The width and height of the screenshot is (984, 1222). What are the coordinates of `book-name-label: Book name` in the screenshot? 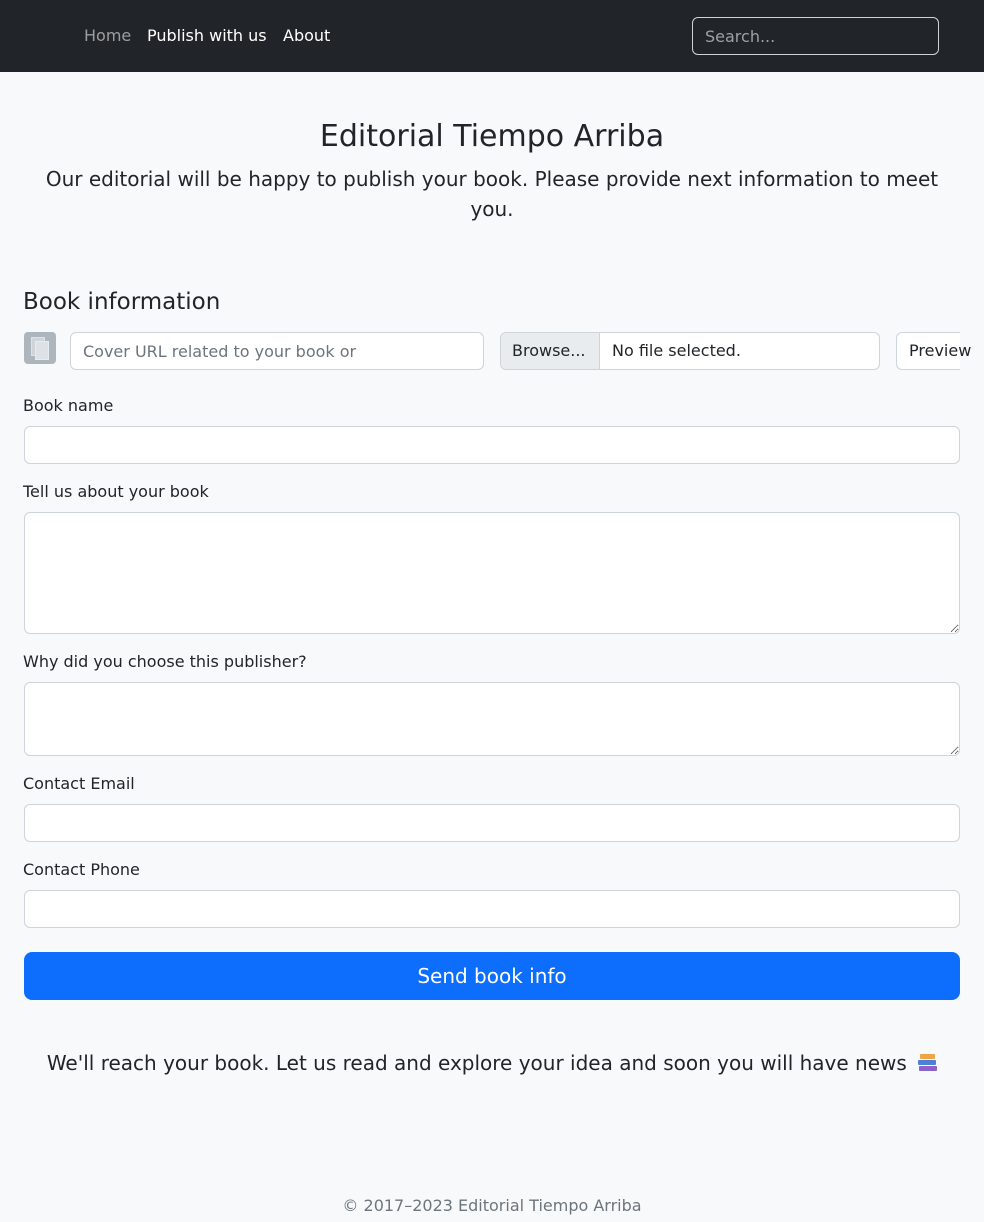 It's located at (68, 405).